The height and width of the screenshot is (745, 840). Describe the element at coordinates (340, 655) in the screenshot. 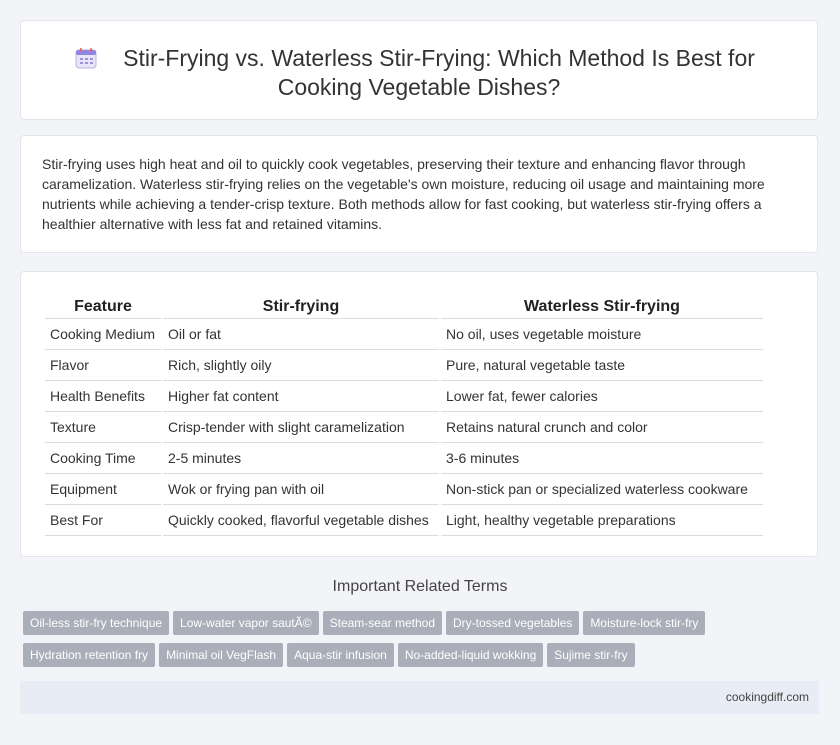

I see `term-tag: Aqua-stir infusion` at that location.